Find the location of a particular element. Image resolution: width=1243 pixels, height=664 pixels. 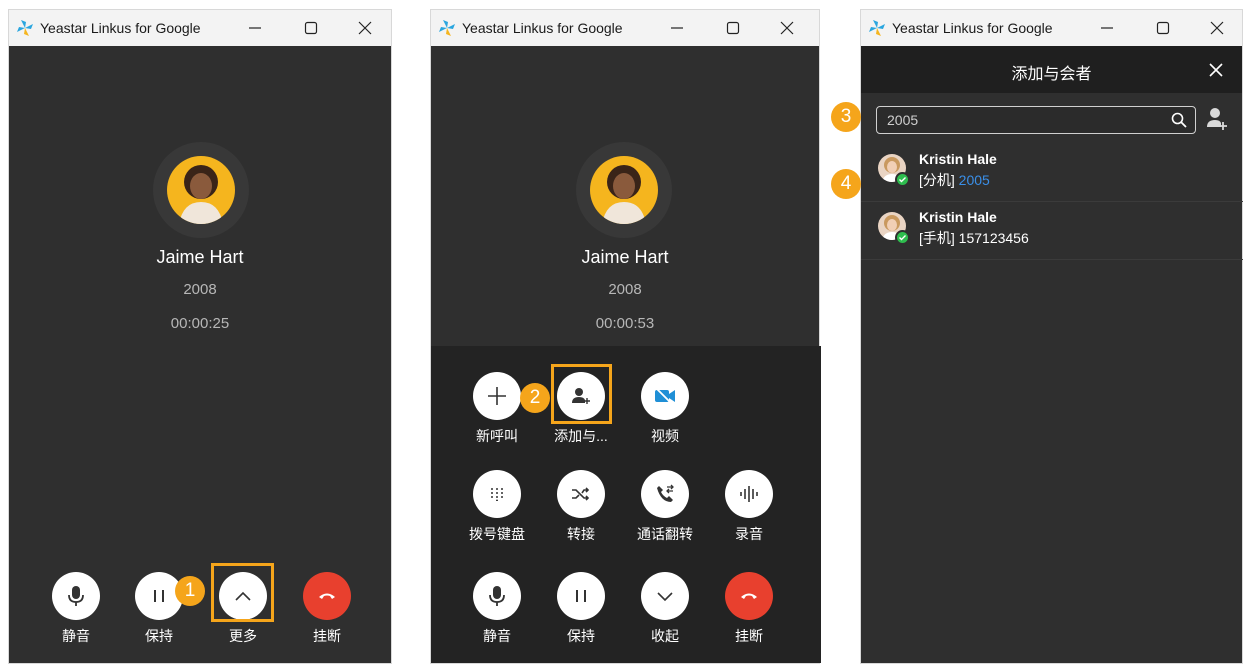

collapse-button is located at coordinates (665, 596).